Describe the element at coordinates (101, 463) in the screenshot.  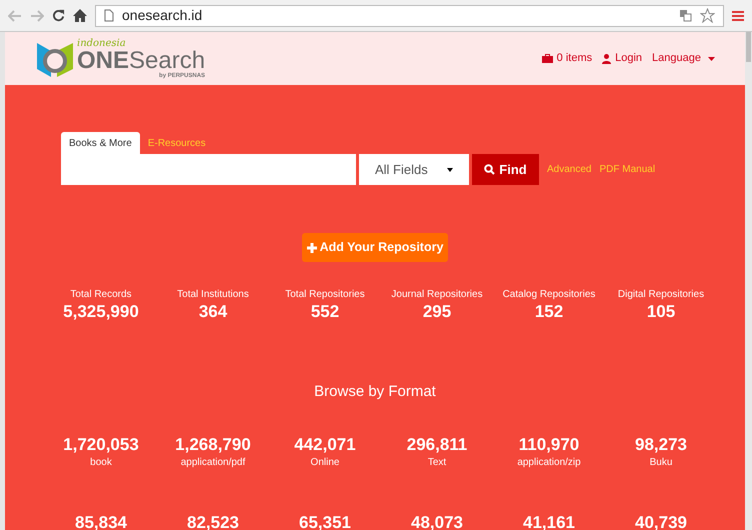
I see `format-label: book` at that location.